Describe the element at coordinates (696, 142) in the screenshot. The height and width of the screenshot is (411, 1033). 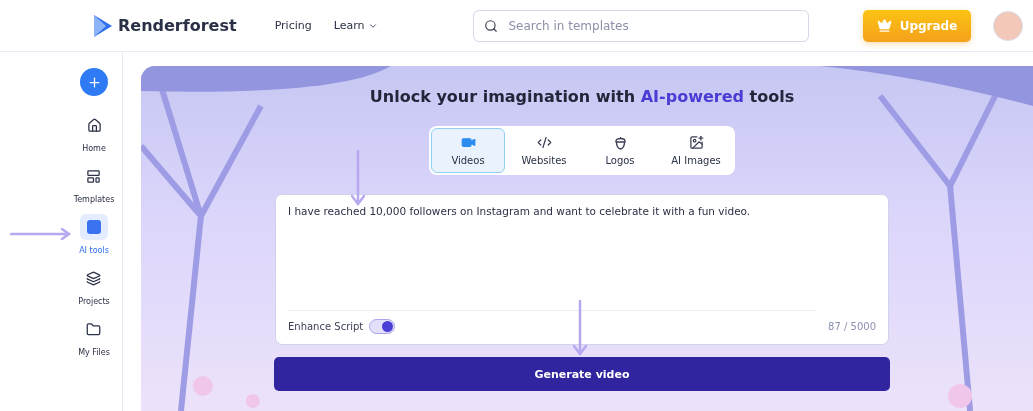
I see `image-icon` at that location.